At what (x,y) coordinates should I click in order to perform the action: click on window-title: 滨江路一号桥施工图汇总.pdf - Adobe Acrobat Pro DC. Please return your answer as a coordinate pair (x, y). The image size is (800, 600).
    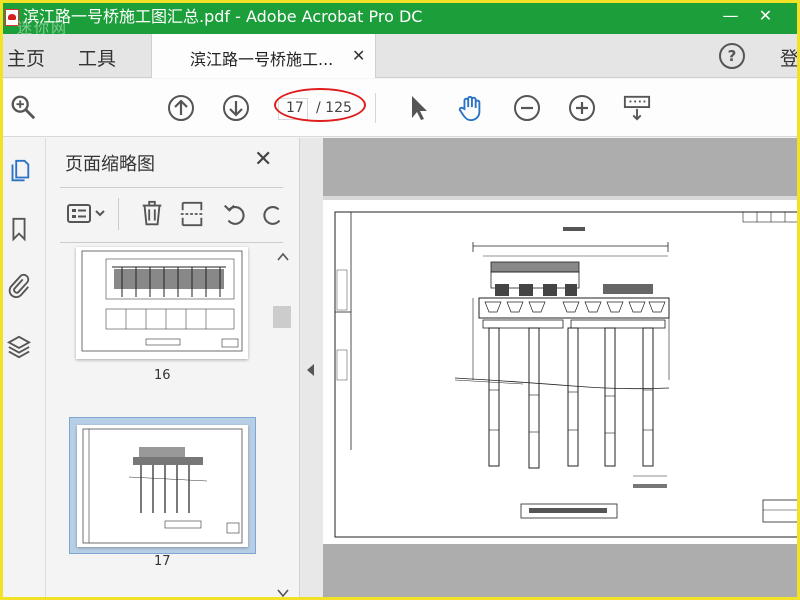
    Looking at the image, I should click on (223, 16).